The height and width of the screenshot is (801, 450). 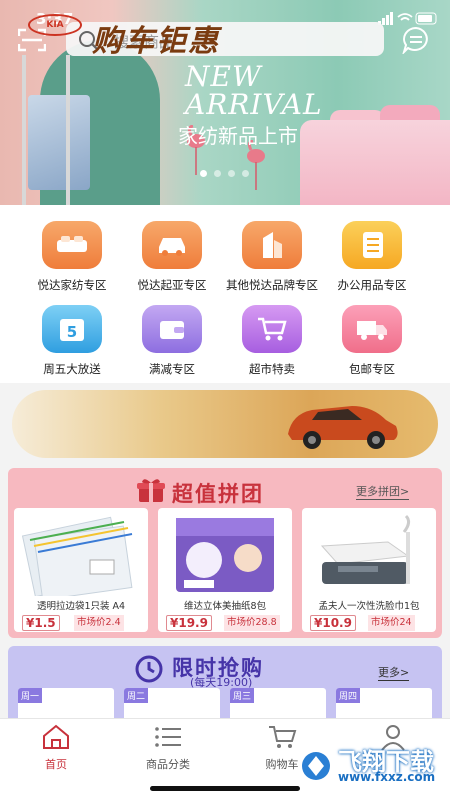 What do you see at coordinates (72, 285) in the screenshot?
I see `category-label: 悦达家纺专区` at bounding box center [72, 285].